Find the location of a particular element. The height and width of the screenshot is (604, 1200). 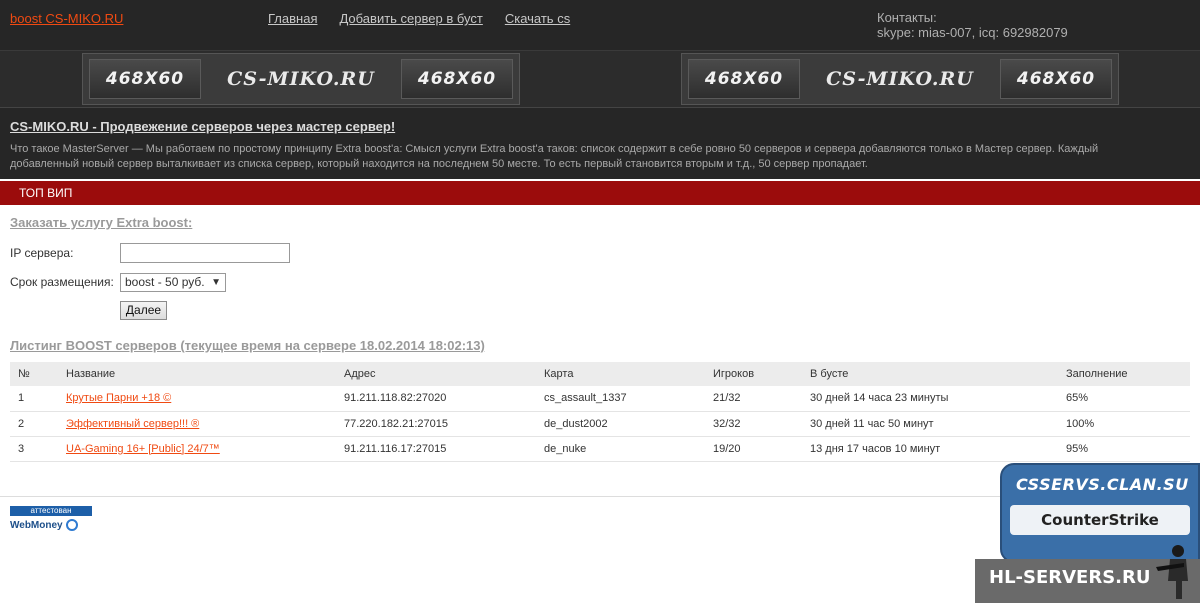

term-select: boost - 50 руб. ▼ is located at coordinates (173, 282).